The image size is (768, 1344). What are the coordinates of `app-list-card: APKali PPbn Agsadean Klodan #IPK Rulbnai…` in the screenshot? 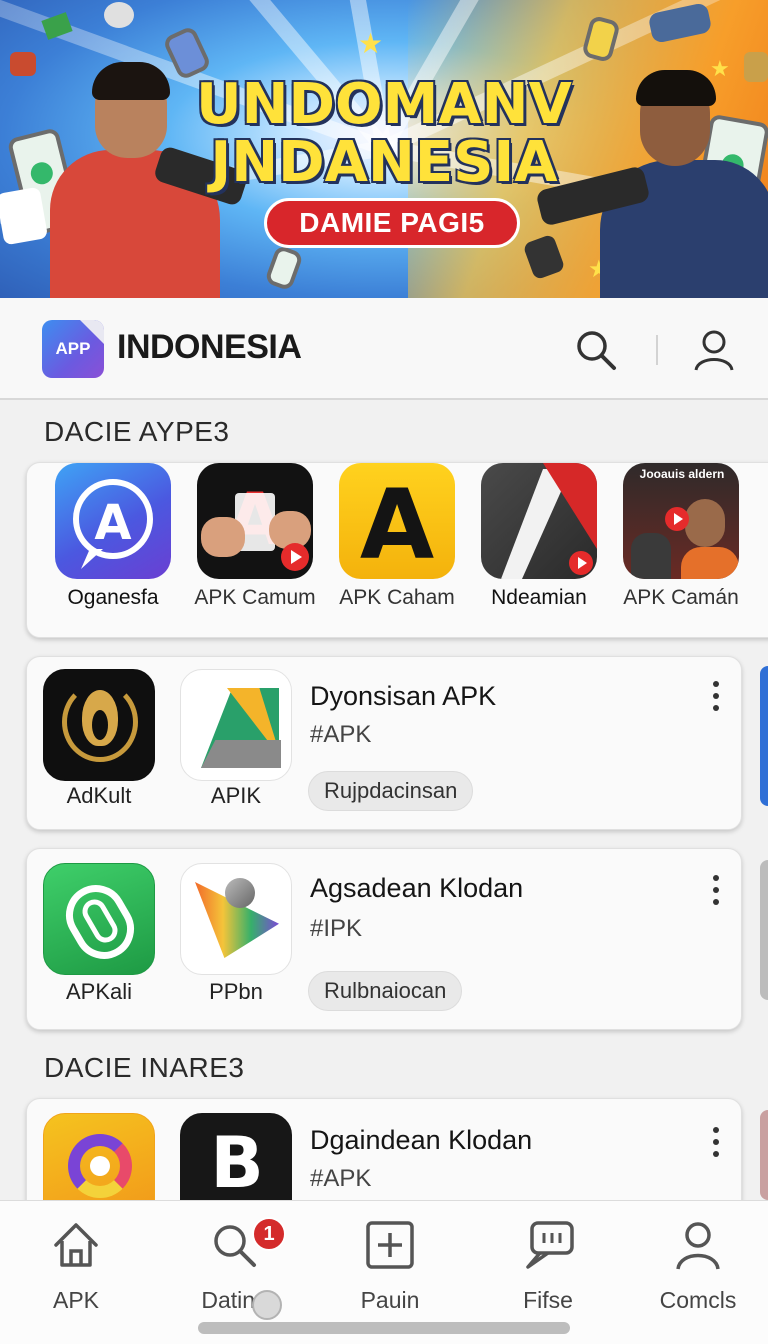 It's located at (384, 939).